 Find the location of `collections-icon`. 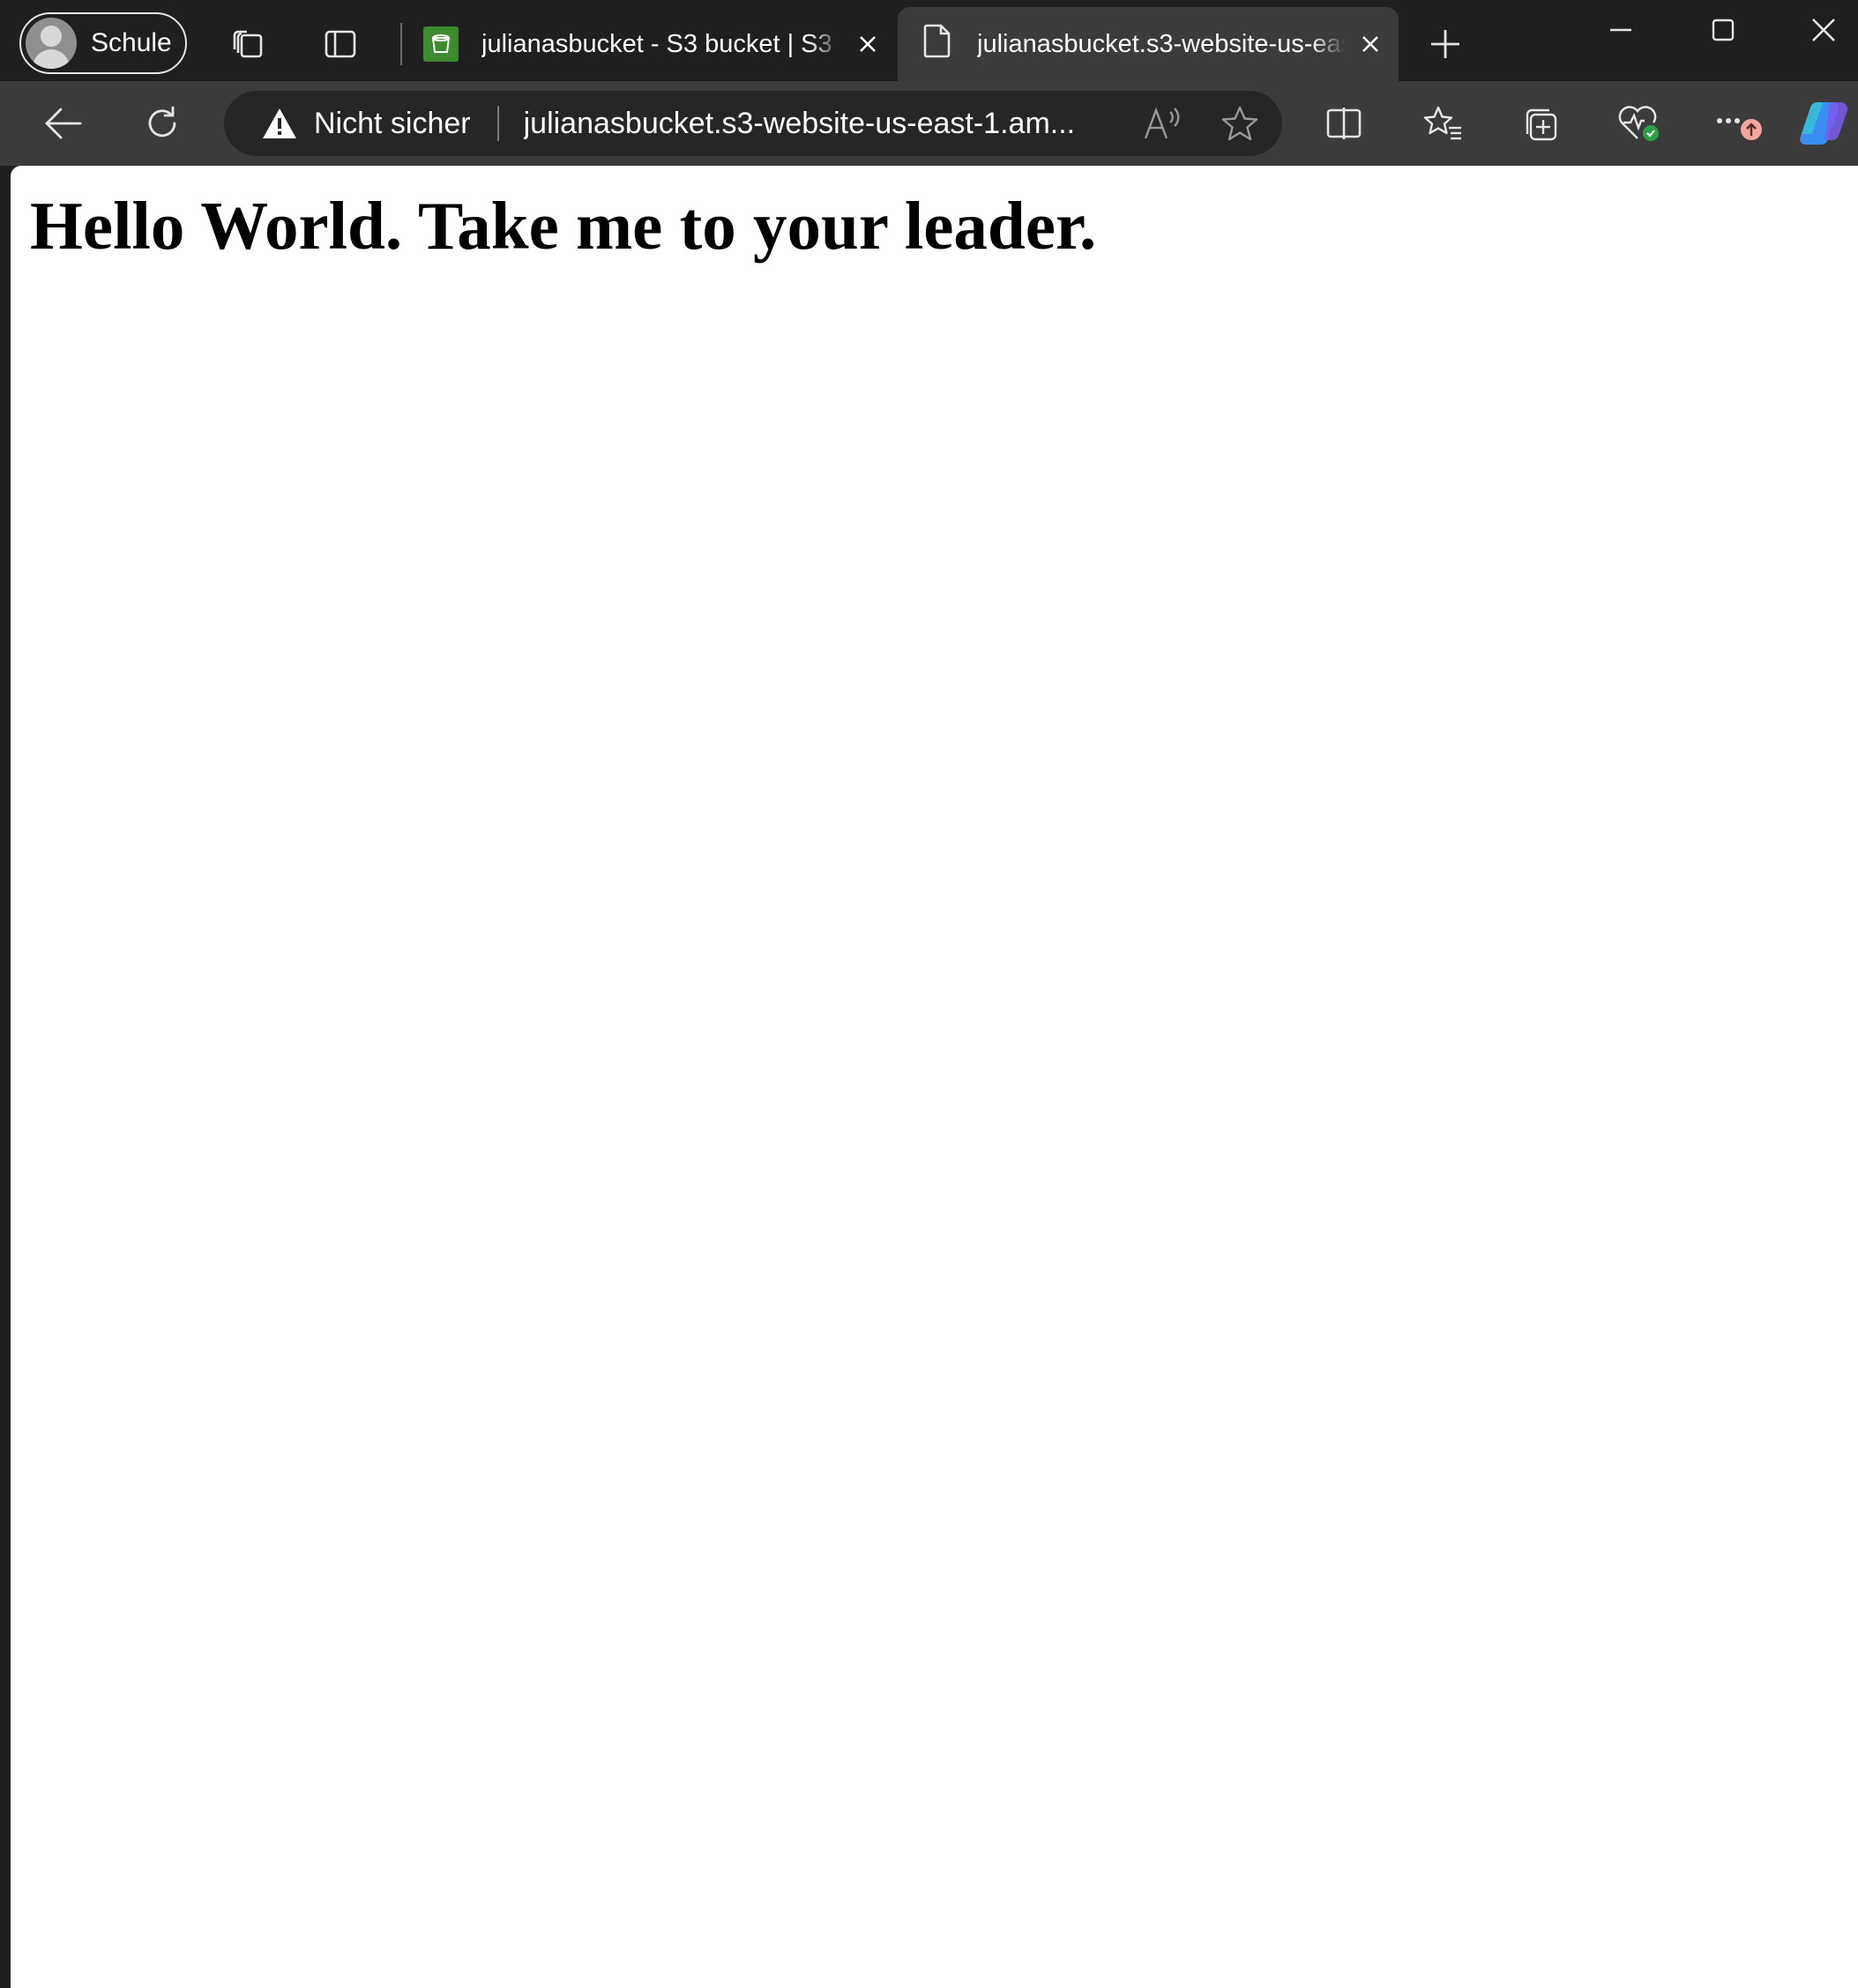

collections-icon is located at coordinates (1539, 123).